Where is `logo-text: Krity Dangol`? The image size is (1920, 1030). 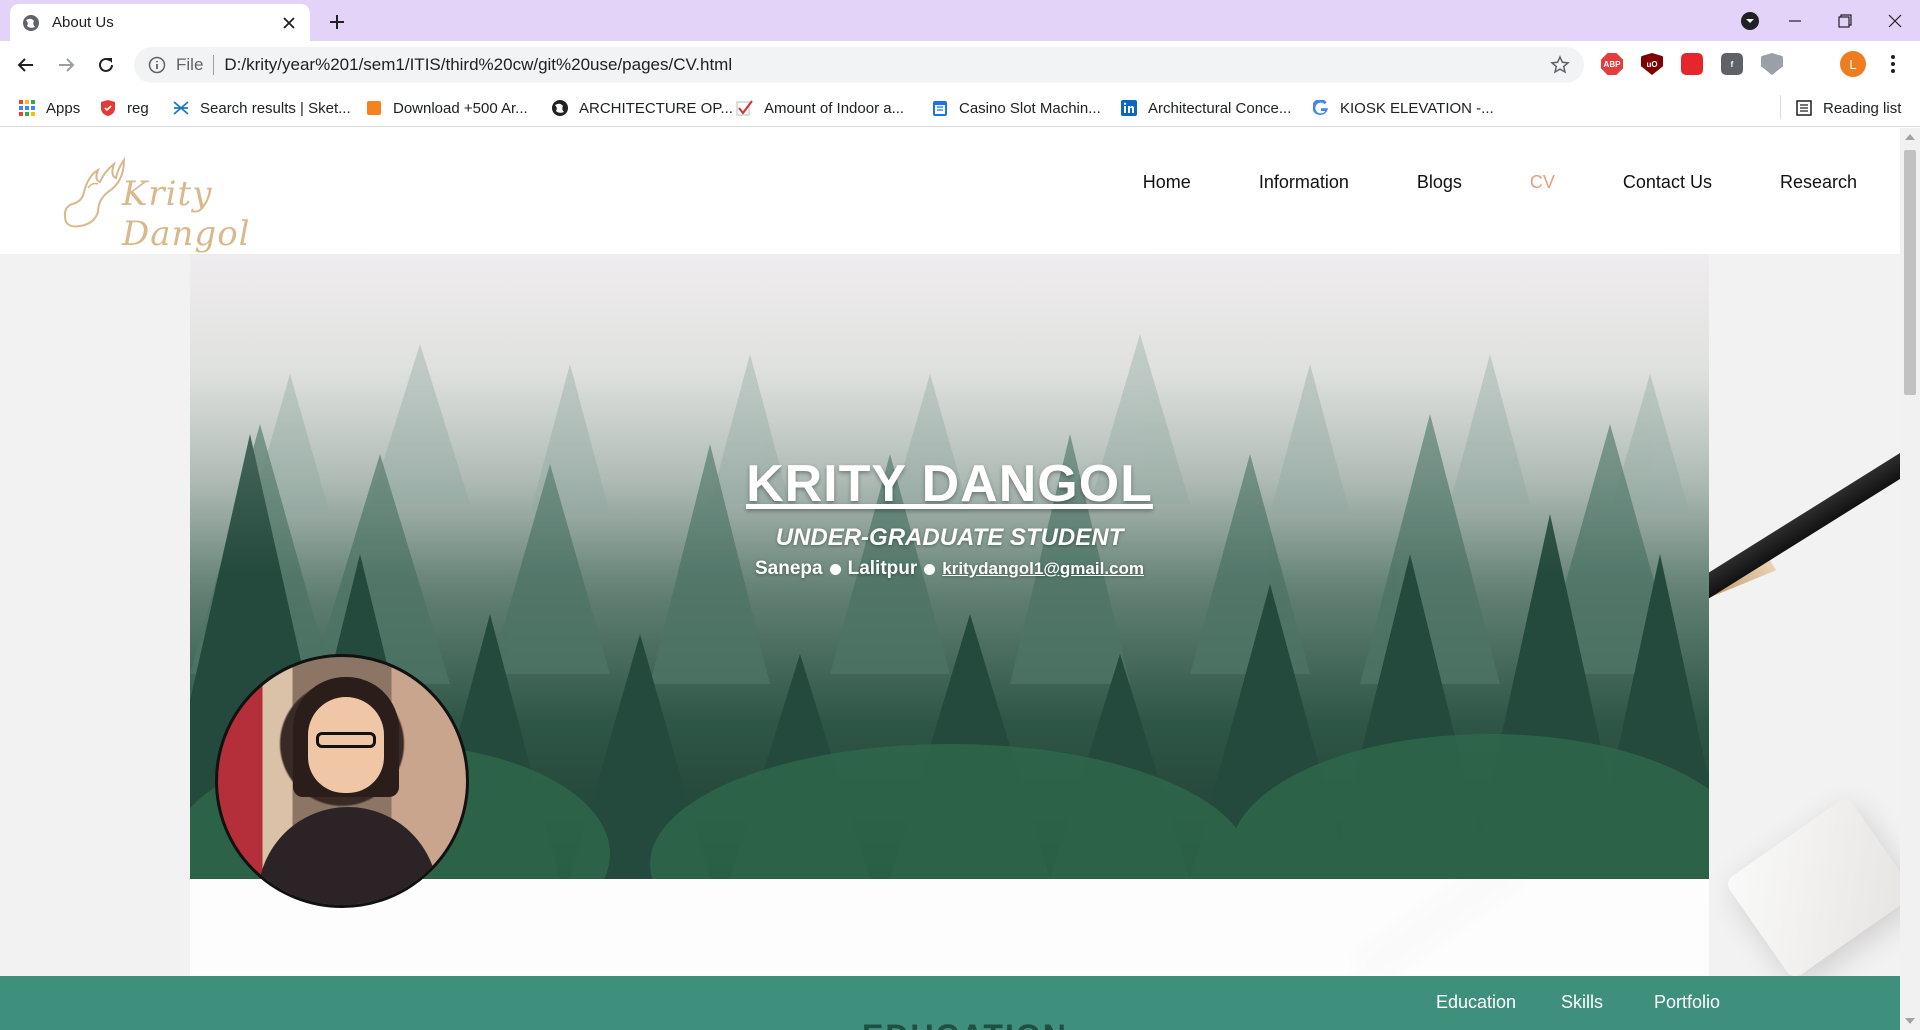
logo-text: Krity Dangol is located at coordinates (186, 214).